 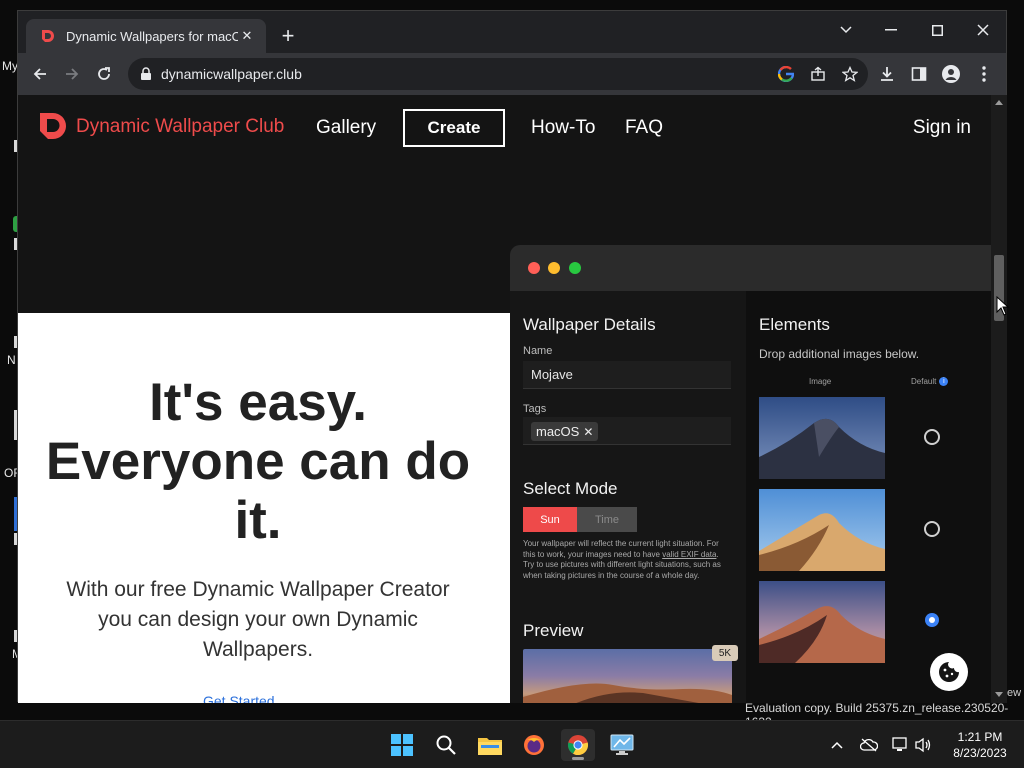 What do you see at coordinates (999, 694) in the screenshot?
I see `scroll-down-icon` at bounding box center [999, 694].